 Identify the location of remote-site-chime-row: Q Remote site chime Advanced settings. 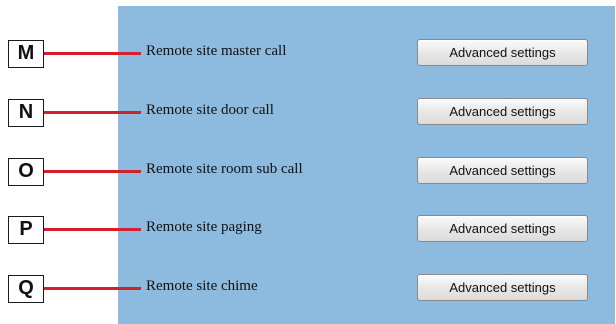
(308, 292).